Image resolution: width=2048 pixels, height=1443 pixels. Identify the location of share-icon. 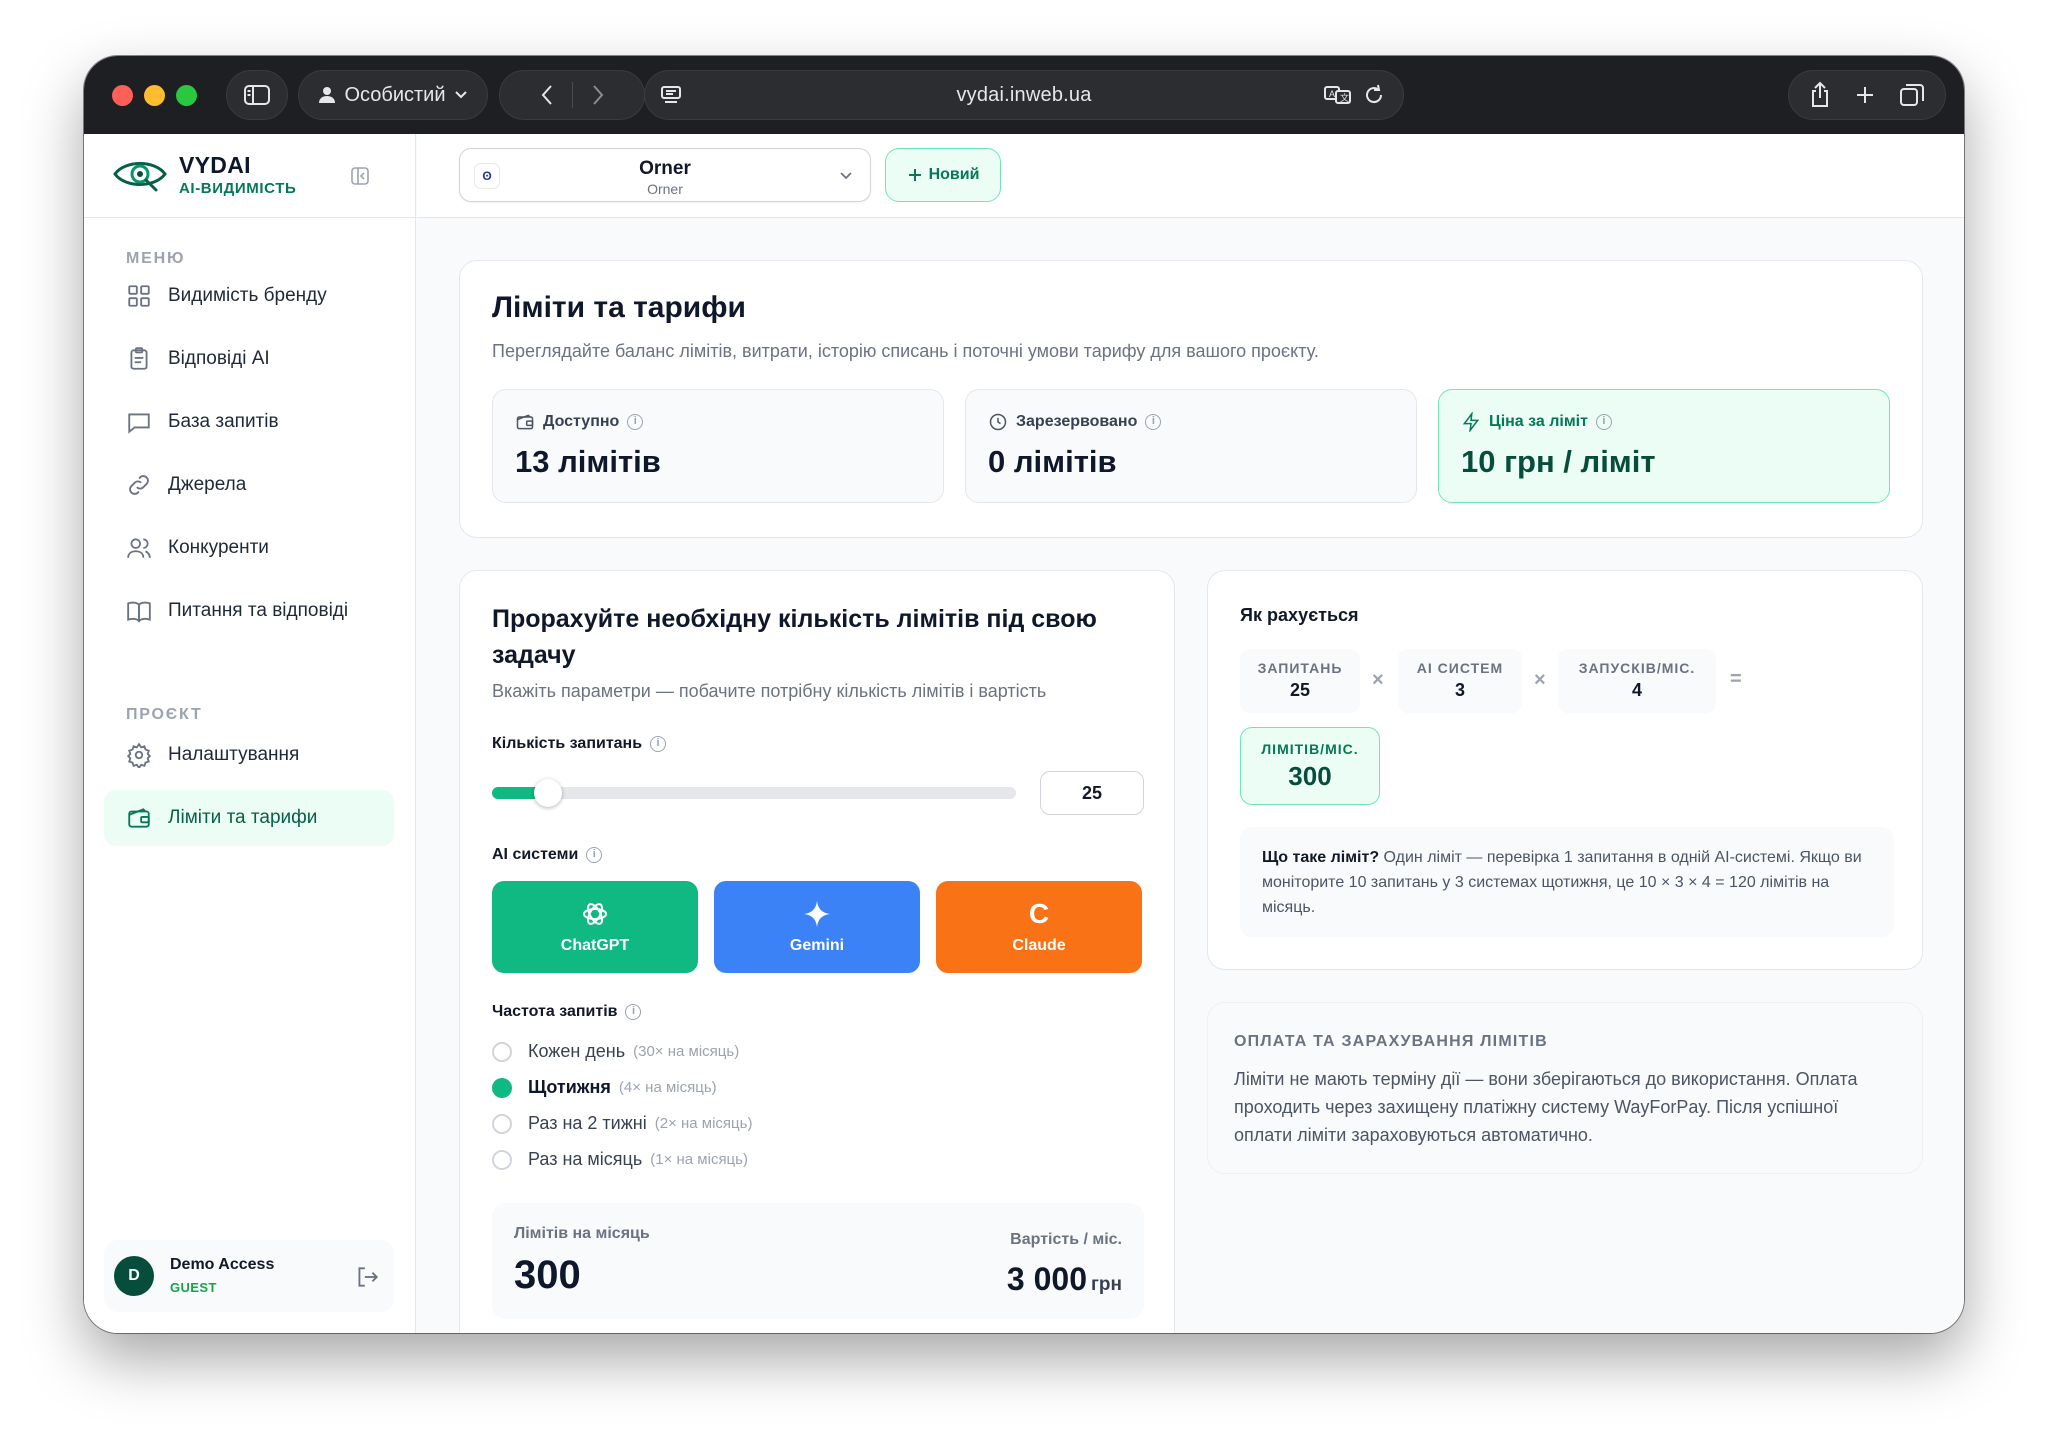
(1820, 95).